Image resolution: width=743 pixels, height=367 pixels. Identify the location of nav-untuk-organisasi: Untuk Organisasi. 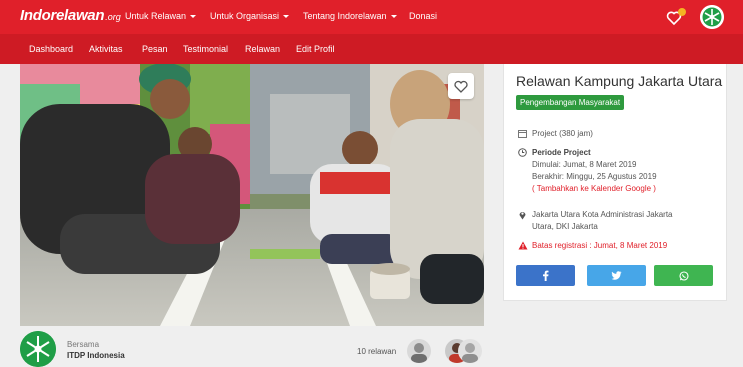
(250, 16).